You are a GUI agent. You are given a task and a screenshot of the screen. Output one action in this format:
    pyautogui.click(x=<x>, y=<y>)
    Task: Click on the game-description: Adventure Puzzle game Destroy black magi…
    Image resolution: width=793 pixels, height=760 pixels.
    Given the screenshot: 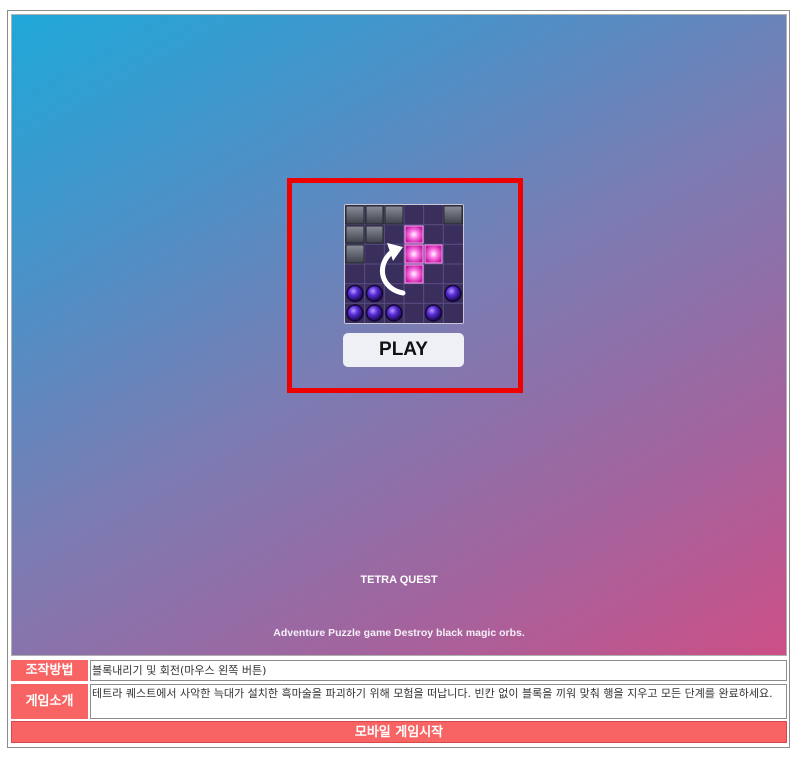 What is the action you would take?
    pyautogui.click(x=399, y=633)
    